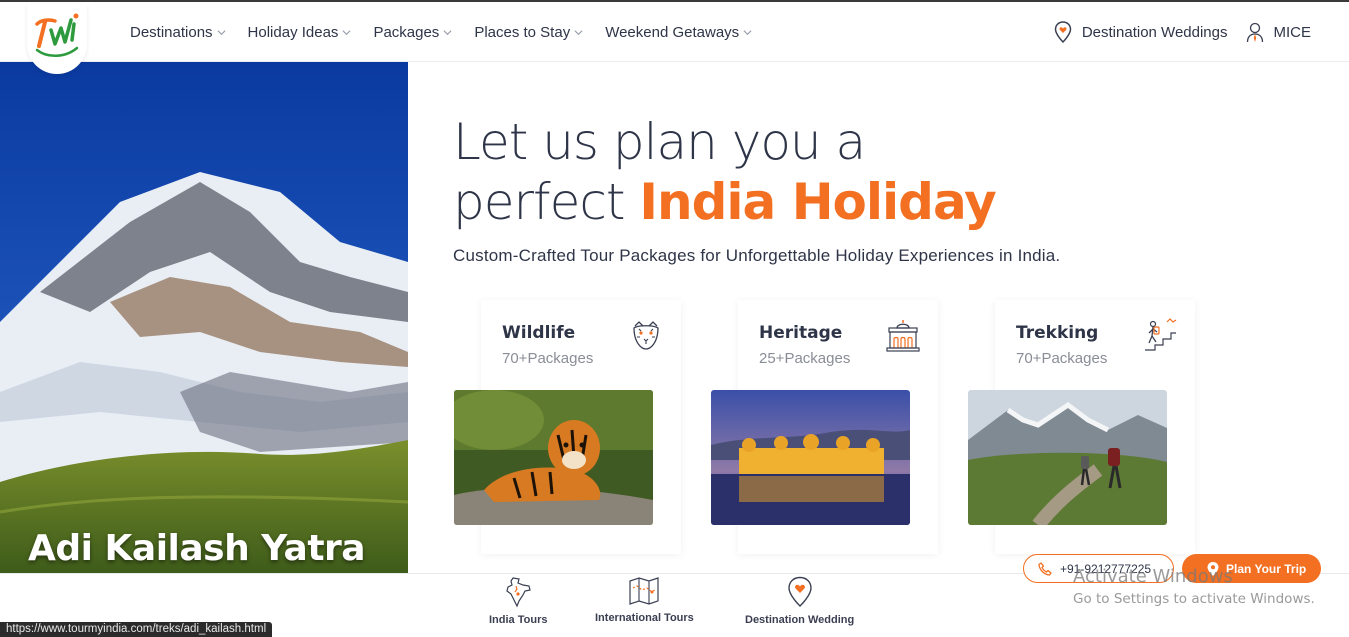  Describe the element at coordinates (801, 333) in the screenshot. I see `card-title: Heritage` at that location.